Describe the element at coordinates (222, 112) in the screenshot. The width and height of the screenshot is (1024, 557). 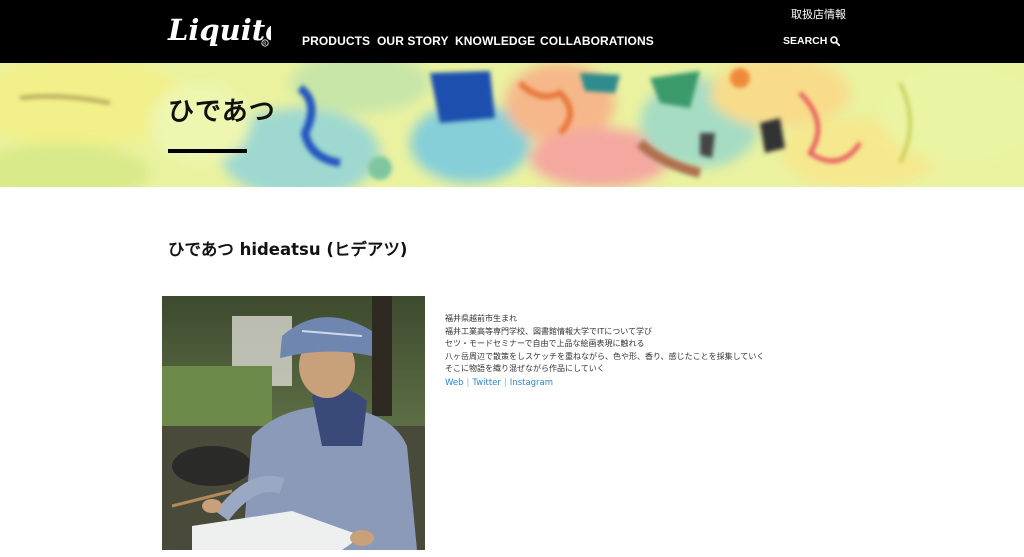
I see `page-title: ひであつ` at that location.